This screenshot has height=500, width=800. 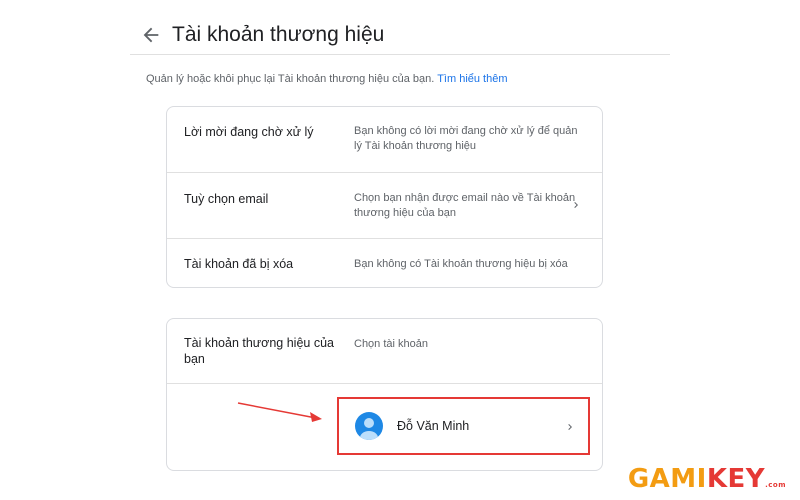 What do you see at coordinates (775, 485) in the screenshot?
I see `watermark-suffix: .com` at bounding box center [775, 485].